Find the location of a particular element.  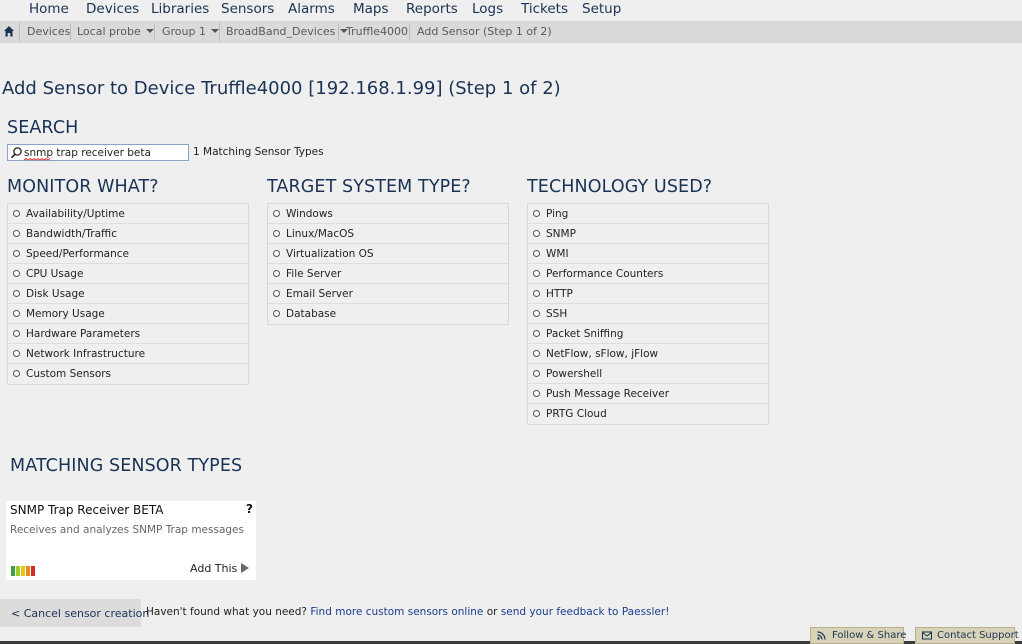

nav-home: Home is located at coordinates (49, 9).